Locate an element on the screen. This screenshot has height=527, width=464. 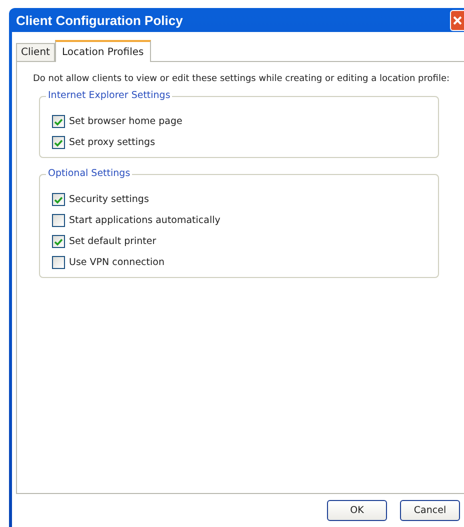
group-title: Optional Settings is located at coordinates (89, 173).